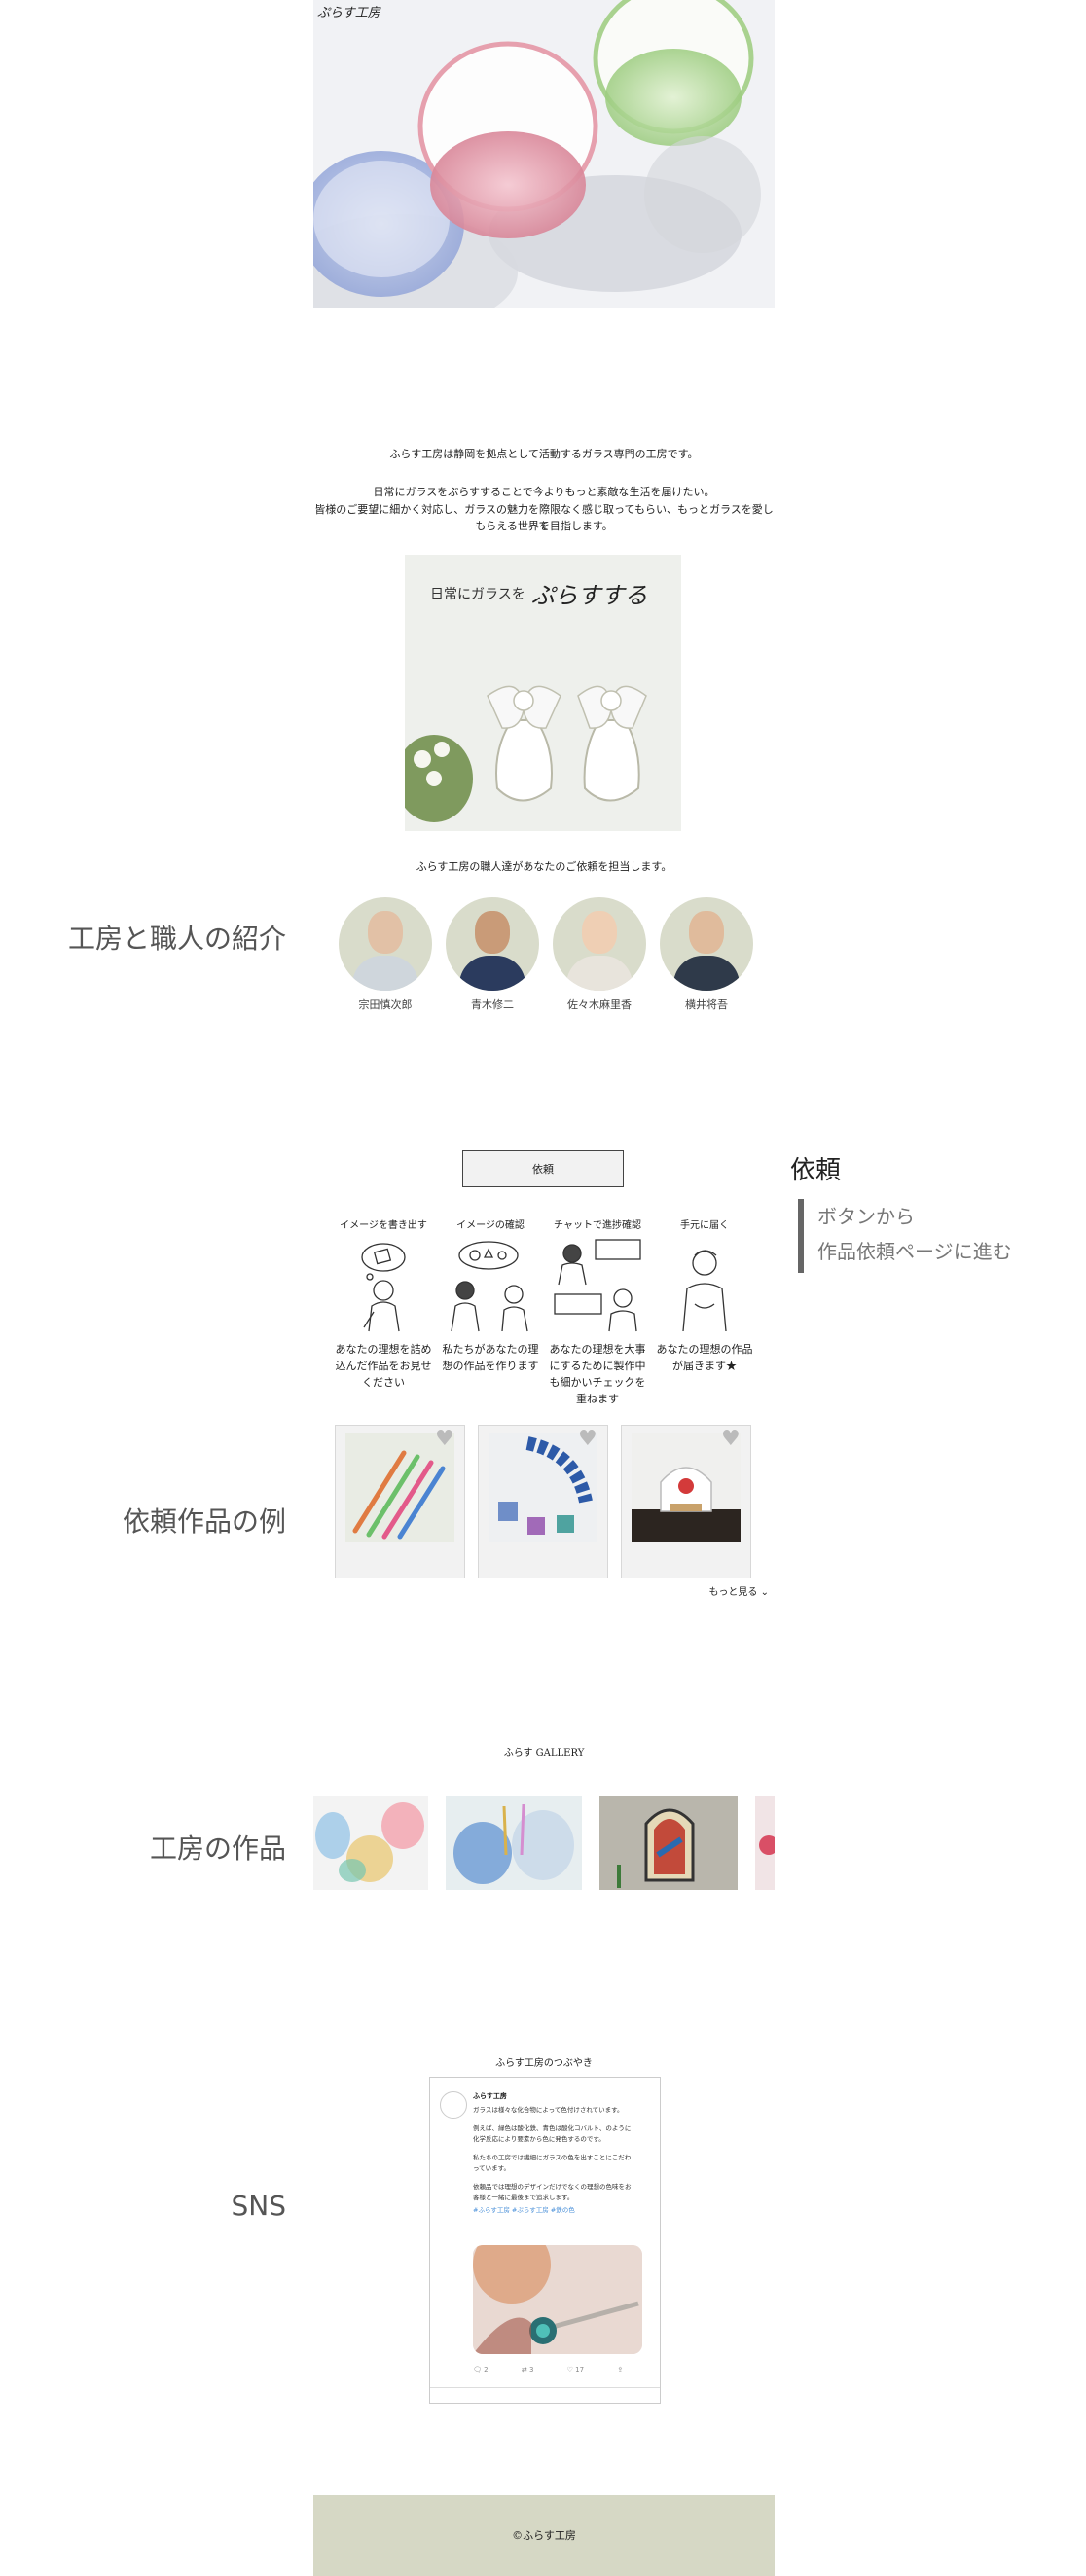 The width and height of the screenshot is (1086, 2576). Describe the element at coordinates (549, 2110) in the screenshot. I see `tweet-text: ガラスは様々な化合物によって色付けされています。` at that location.